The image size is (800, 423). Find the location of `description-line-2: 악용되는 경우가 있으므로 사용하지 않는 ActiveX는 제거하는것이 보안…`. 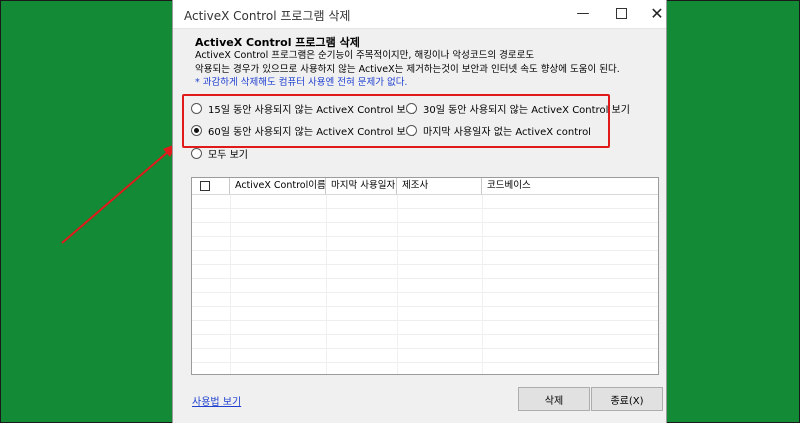

description-line-2: 악용되는 경우가 있으므로 사용하지 않는 ActiveX는 제거하는것이 보안… is located at coordinates (407, 69).